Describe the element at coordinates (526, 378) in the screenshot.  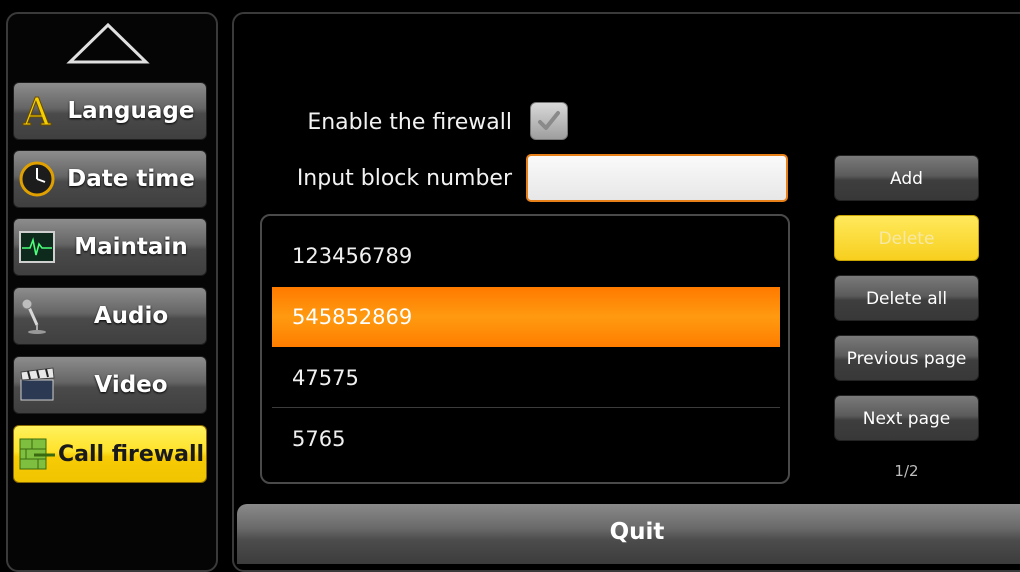
I see `list-item: 47575` at that location.